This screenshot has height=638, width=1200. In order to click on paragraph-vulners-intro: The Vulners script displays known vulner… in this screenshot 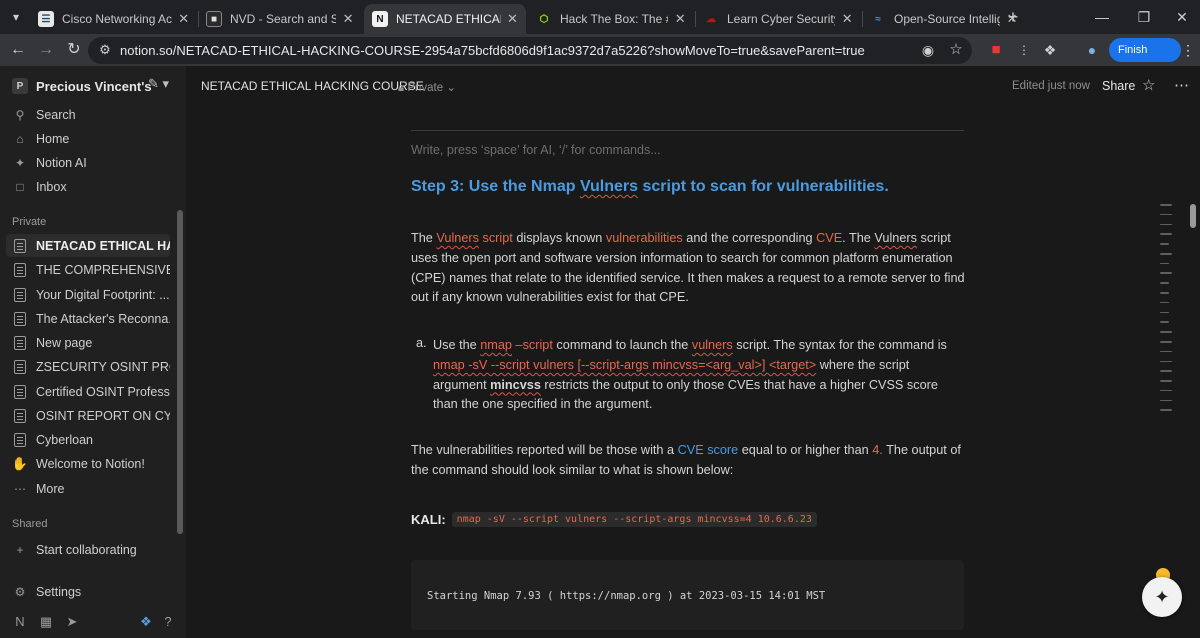, I will do `click(691, 268)`.